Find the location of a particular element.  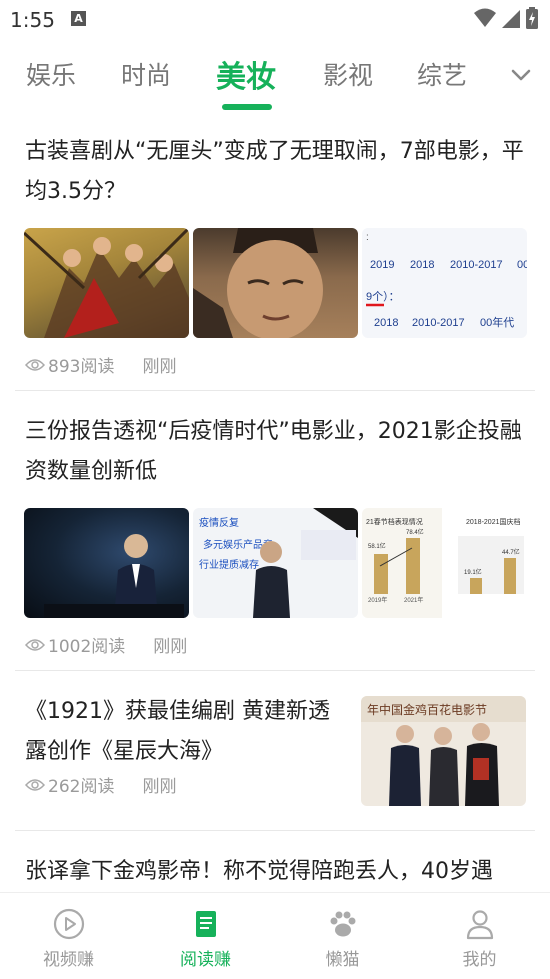

article-card: 张译拿下金鸡影帝！称不觉得陪跑丢人，40岁遇 is located at coordinates (275, 870).